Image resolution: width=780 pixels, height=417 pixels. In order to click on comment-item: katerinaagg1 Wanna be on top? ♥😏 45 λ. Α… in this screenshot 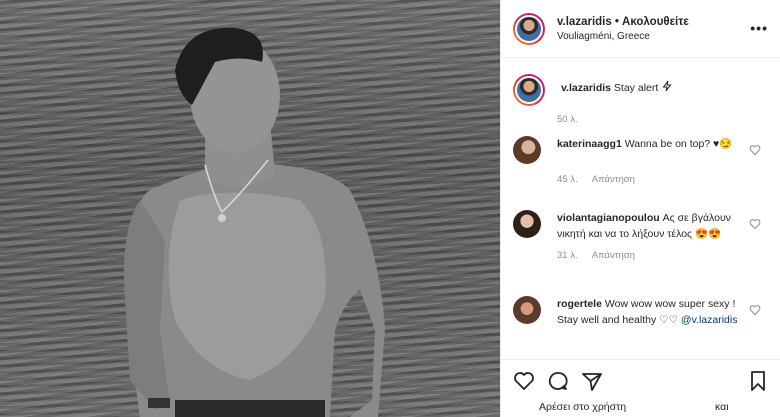, I will do `click(641, 160)`.